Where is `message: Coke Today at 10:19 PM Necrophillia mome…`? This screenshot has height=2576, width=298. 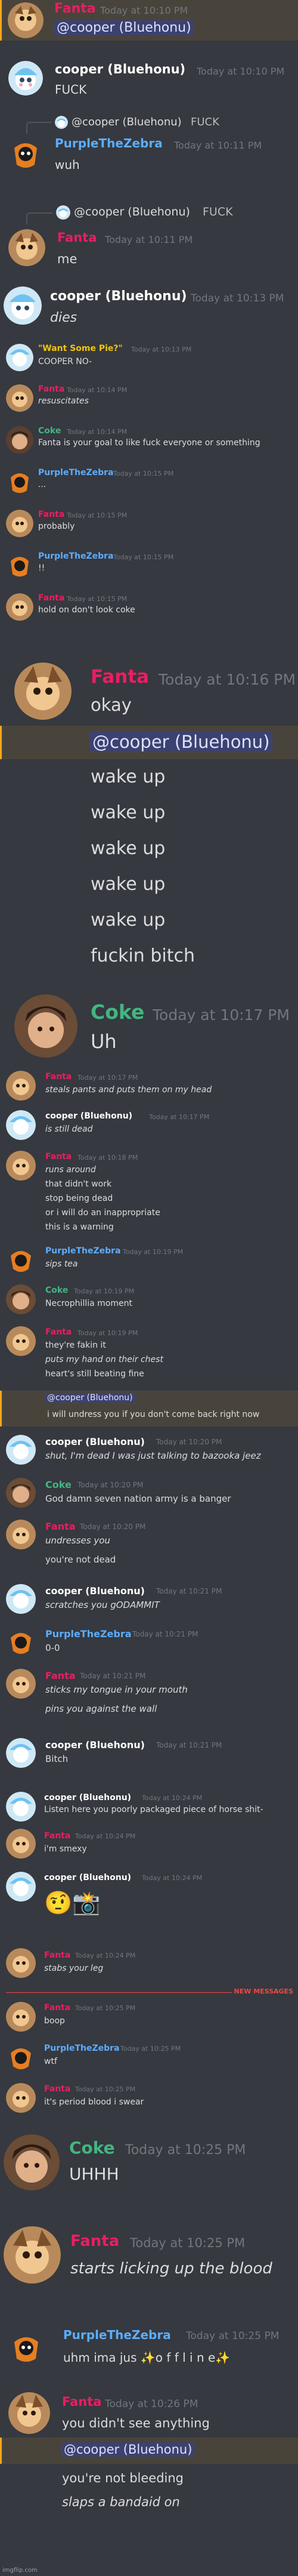
message: Coke Today at 10:19 PM Necrophillia mome… is located at coordinates (149, 1300).